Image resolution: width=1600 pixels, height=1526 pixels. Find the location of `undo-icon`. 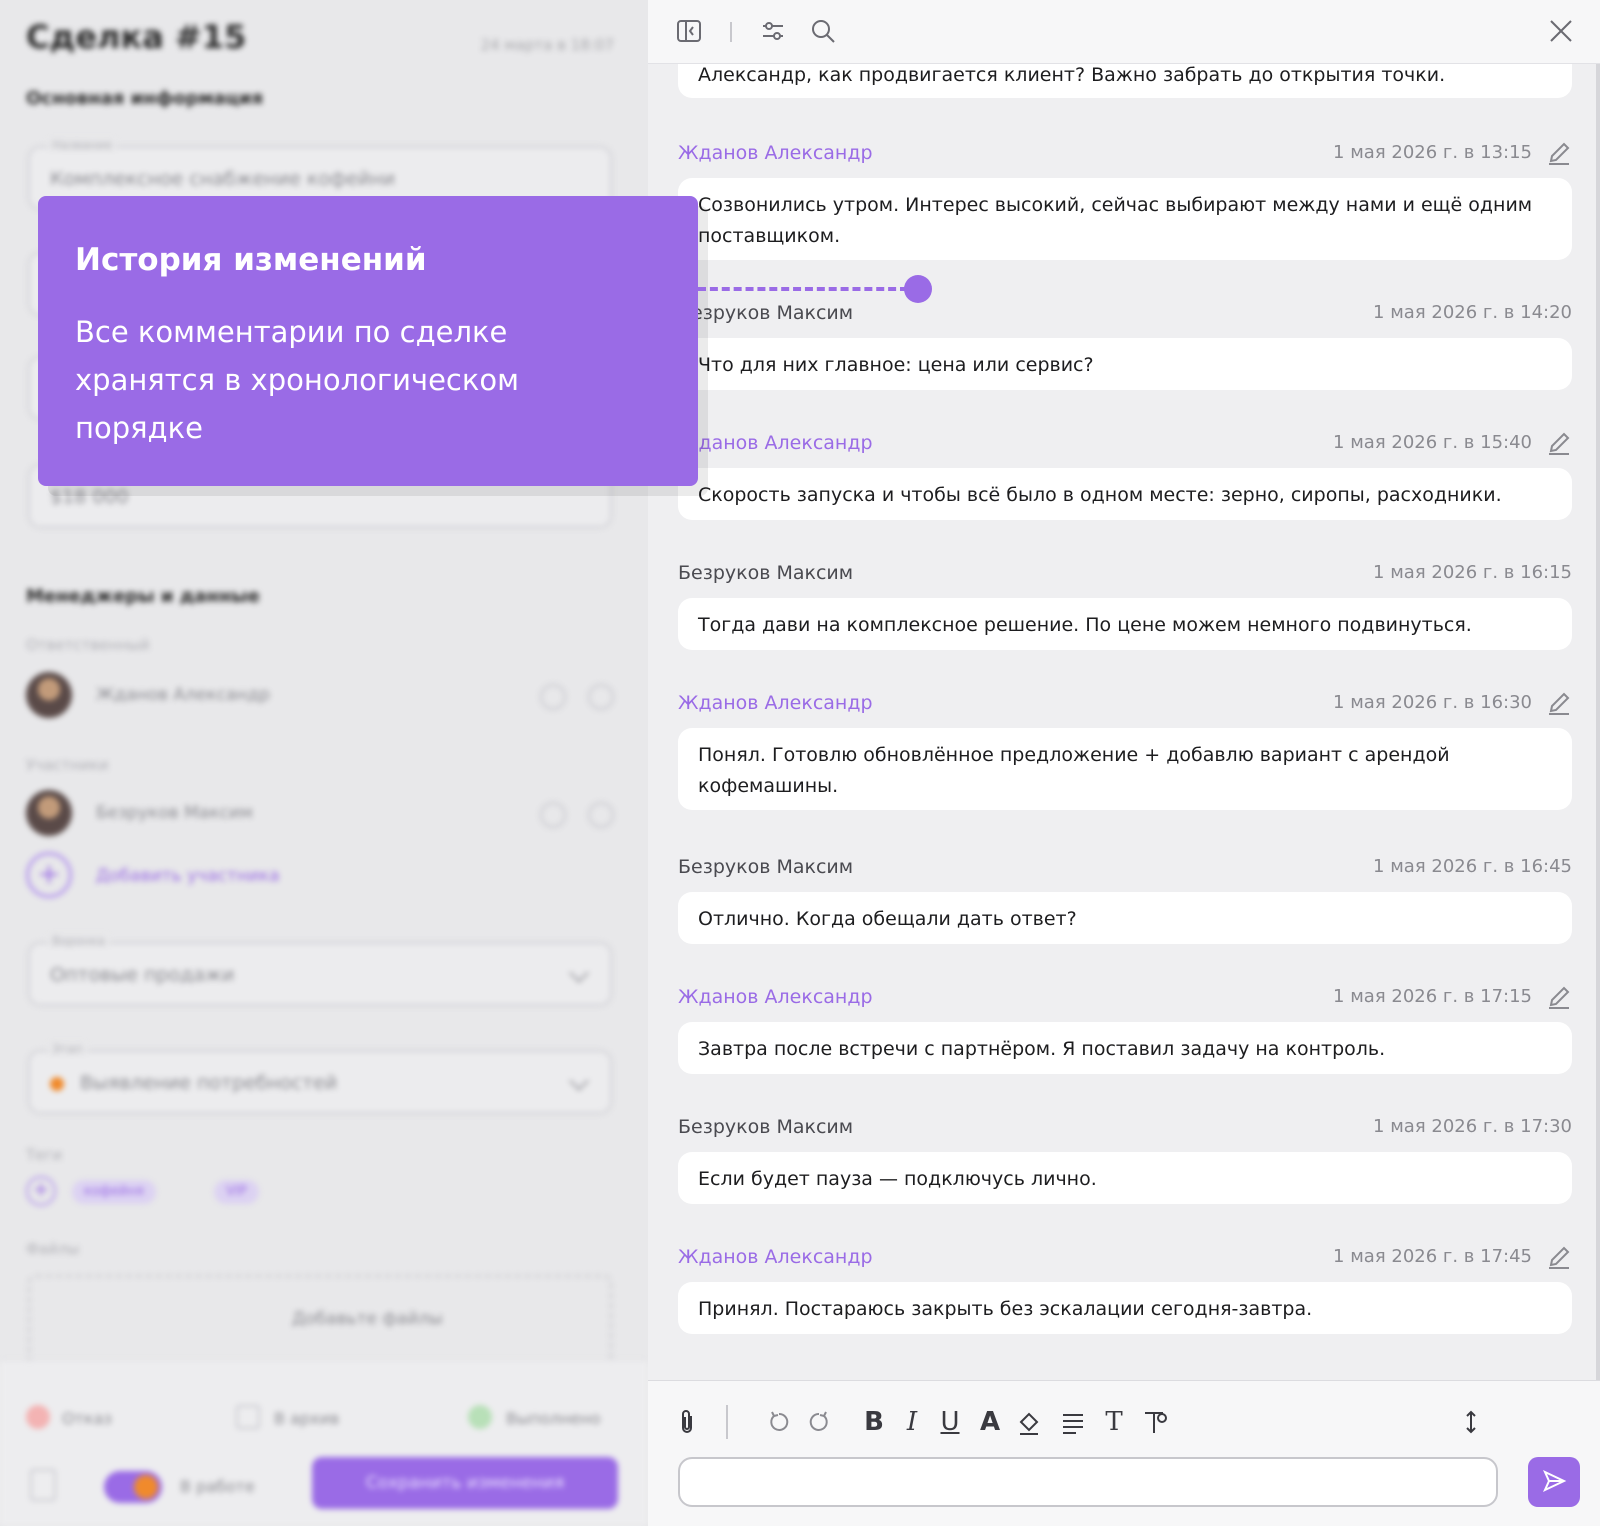

undo-icon is located at coordinates (779, 1422).